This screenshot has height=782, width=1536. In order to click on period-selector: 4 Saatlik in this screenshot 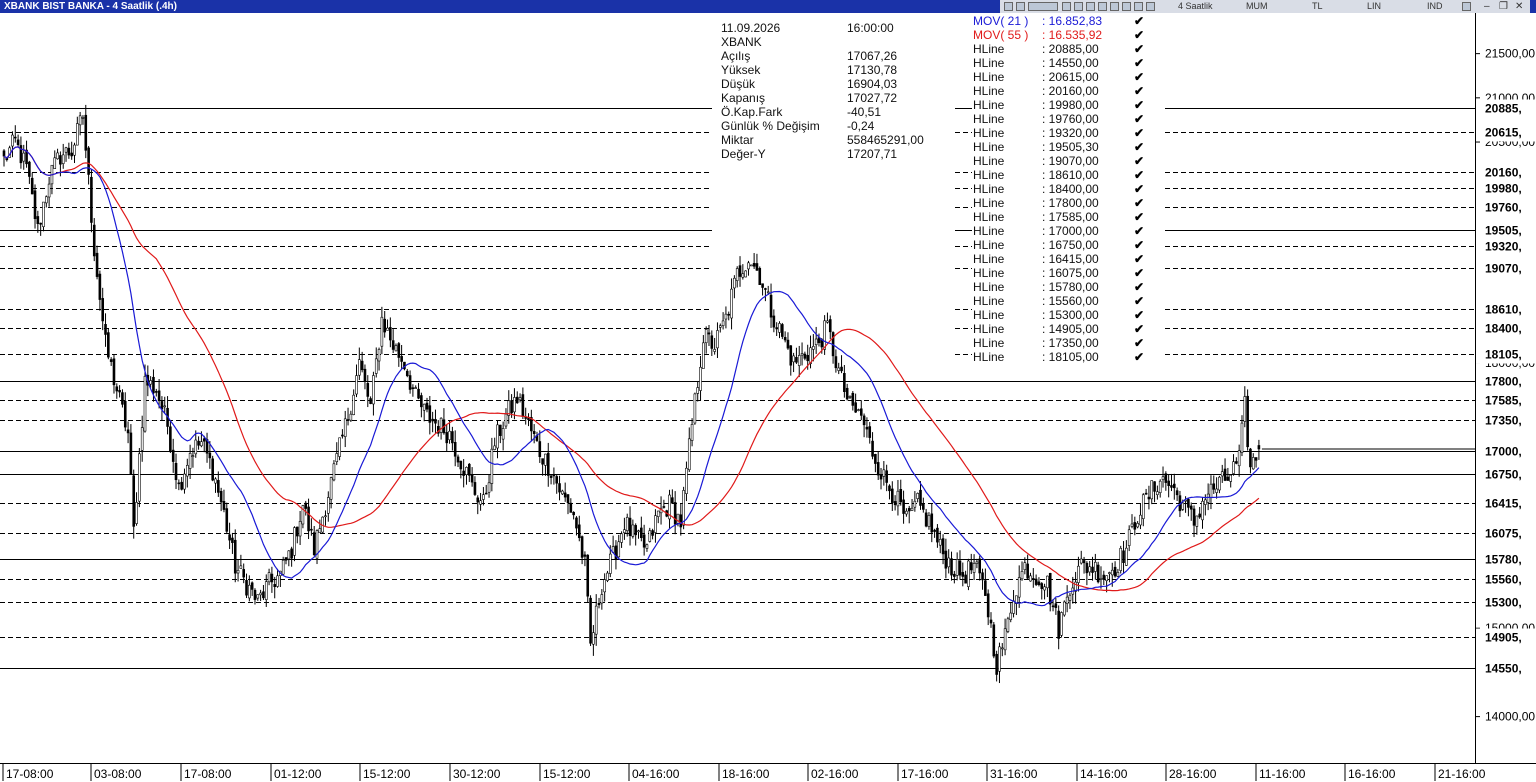, I will do `click(1195, 6)`.